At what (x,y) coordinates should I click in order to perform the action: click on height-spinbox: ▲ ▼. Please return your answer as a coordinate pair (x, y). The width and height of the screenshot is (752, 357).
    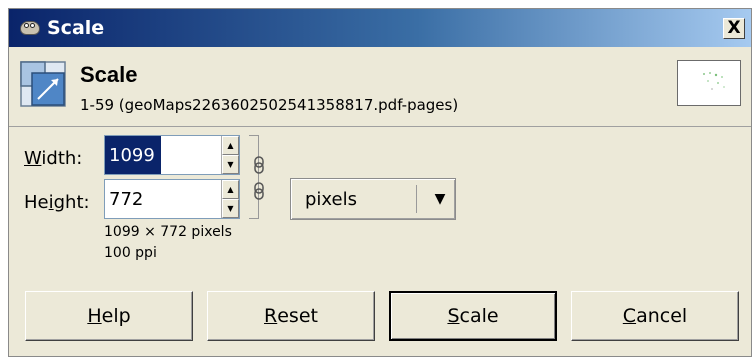
    Looking at the image, I should click on (172, 199).